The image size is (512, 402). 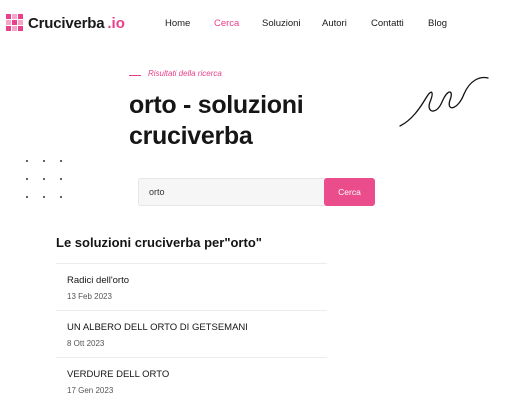 I want to click on search-button: Cerca, so click(x=349, y=192).